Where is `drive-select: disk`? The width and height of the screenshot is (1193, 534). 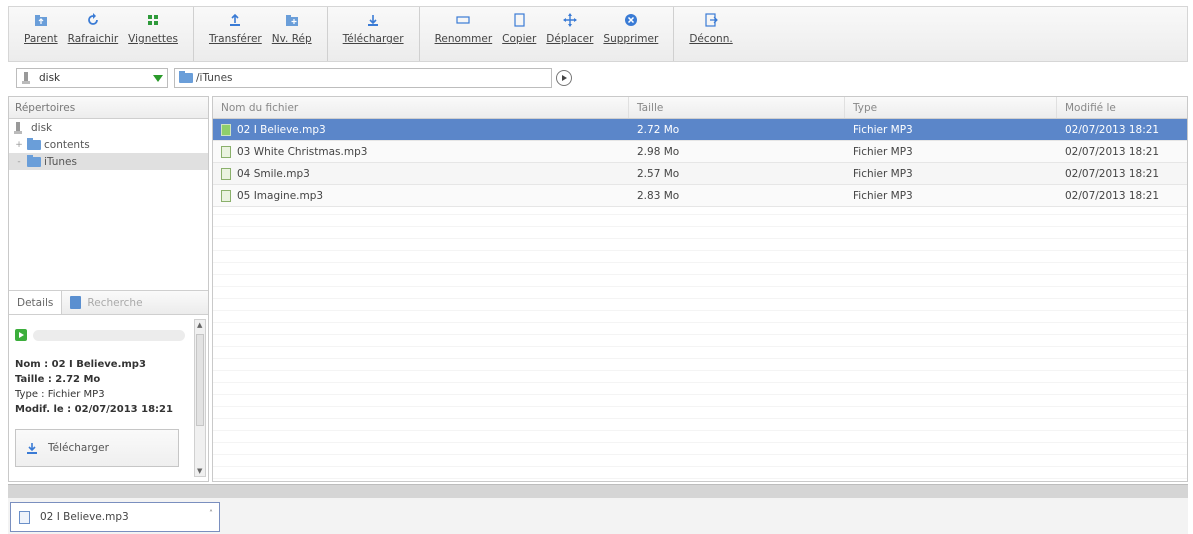
drive-select: disk is located at coordinates (92, 78).